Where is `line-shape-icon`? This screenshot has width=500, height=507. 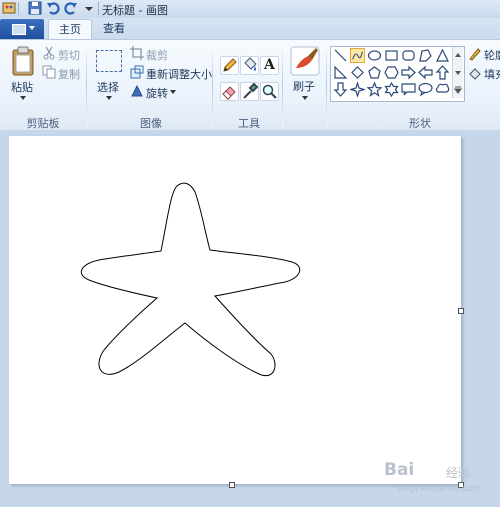 line-shape-icon is located at coordinates (340, 55).